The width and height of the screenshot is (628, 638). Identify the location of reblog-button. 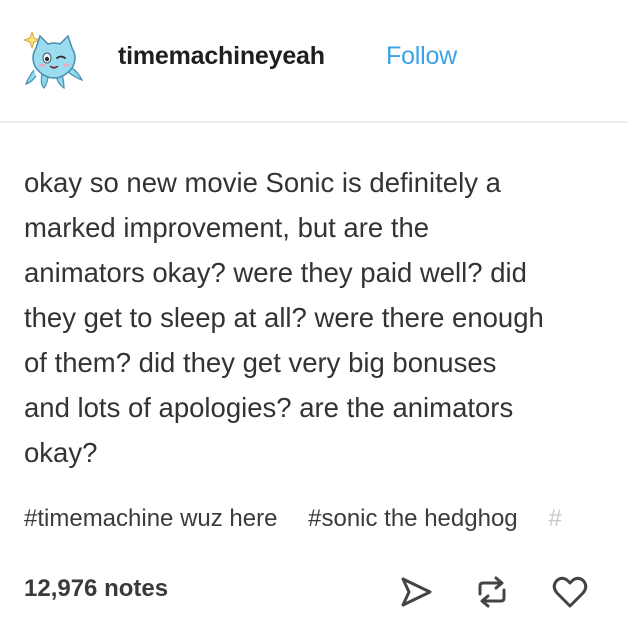
(492, 592).